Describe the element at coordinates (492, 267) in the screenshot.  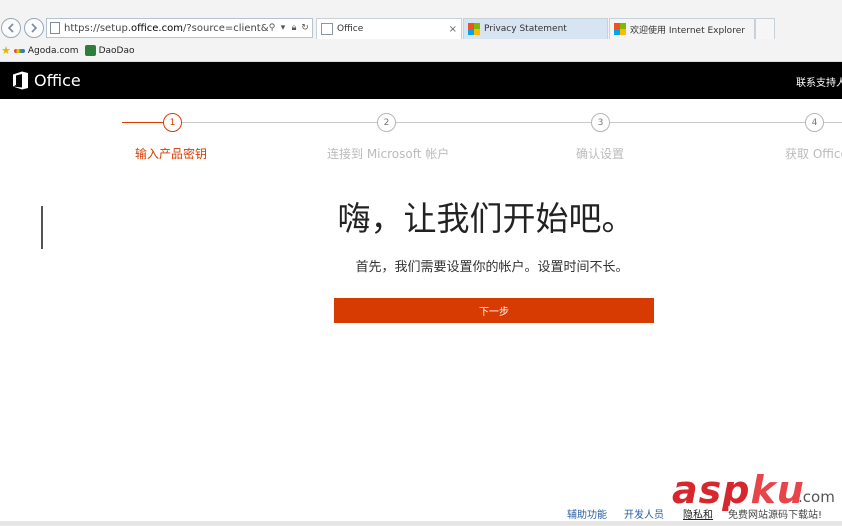
I see `page-subtitle: 首先，我们需要设置你的帐户。设置时间不长。` at that location.